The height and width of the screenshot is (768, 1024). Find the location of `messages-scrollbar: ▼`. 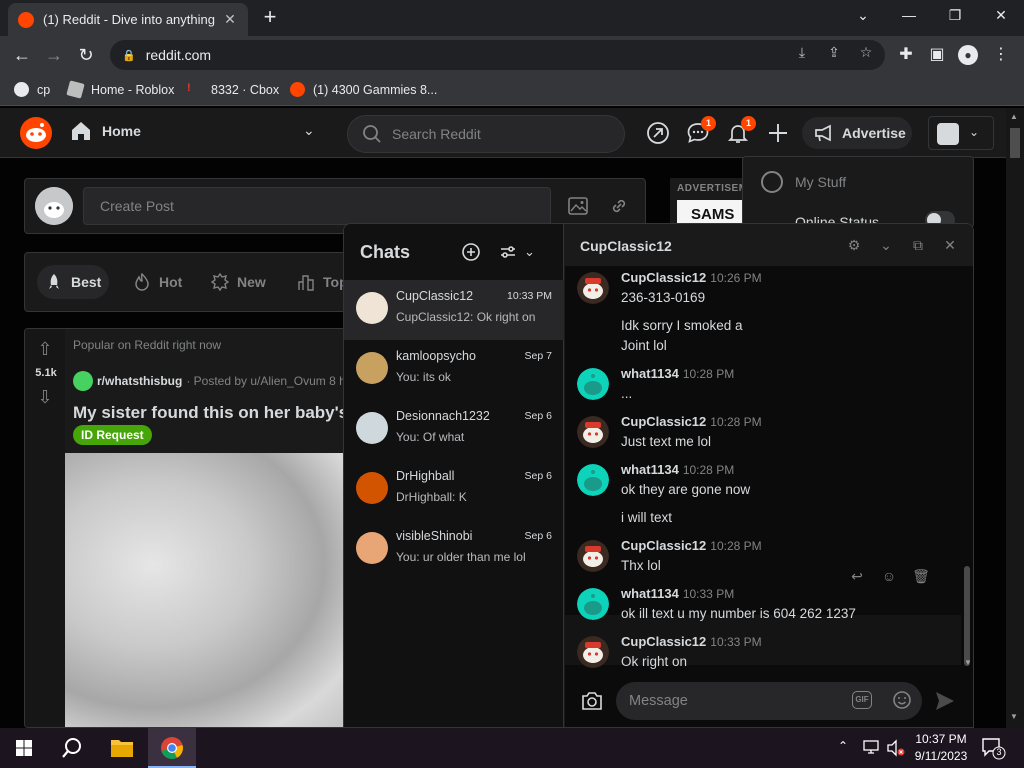

messages-scrollbar: ▼ is located at coordinates (967, 468).